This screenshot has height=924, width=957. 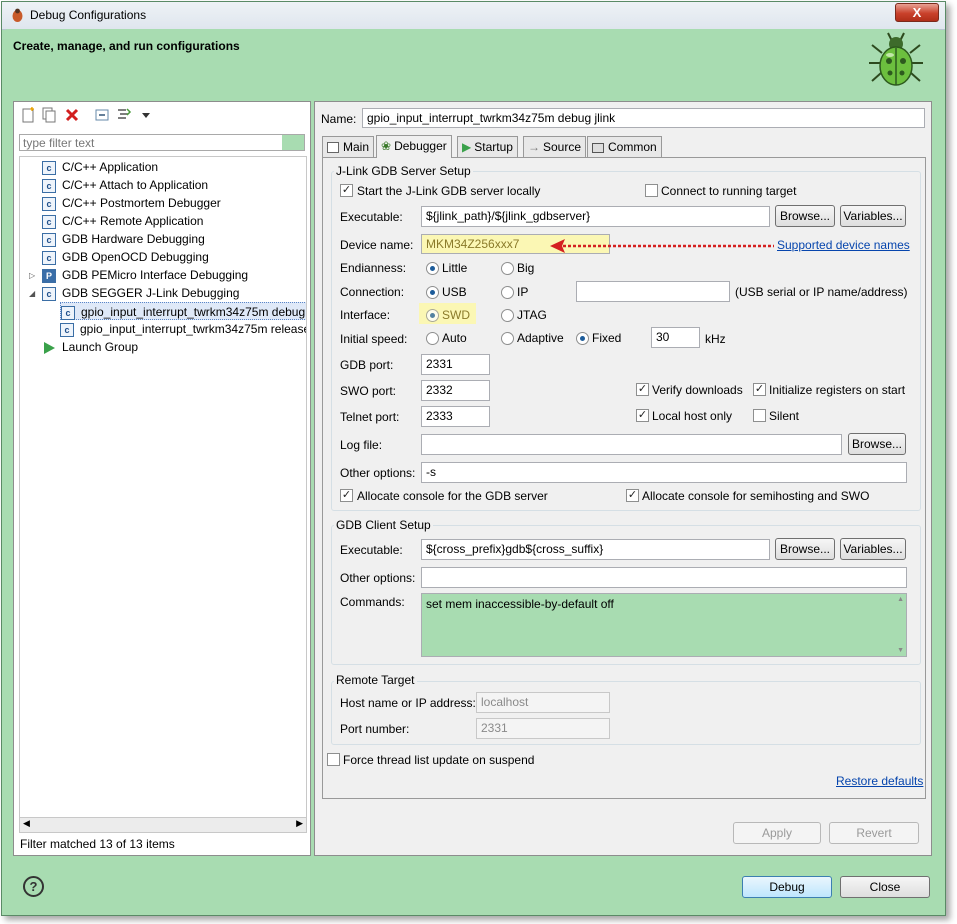 I want to click on tree-horizontal-scrollbar: ◀ ▶, so click(x=163, y=825).